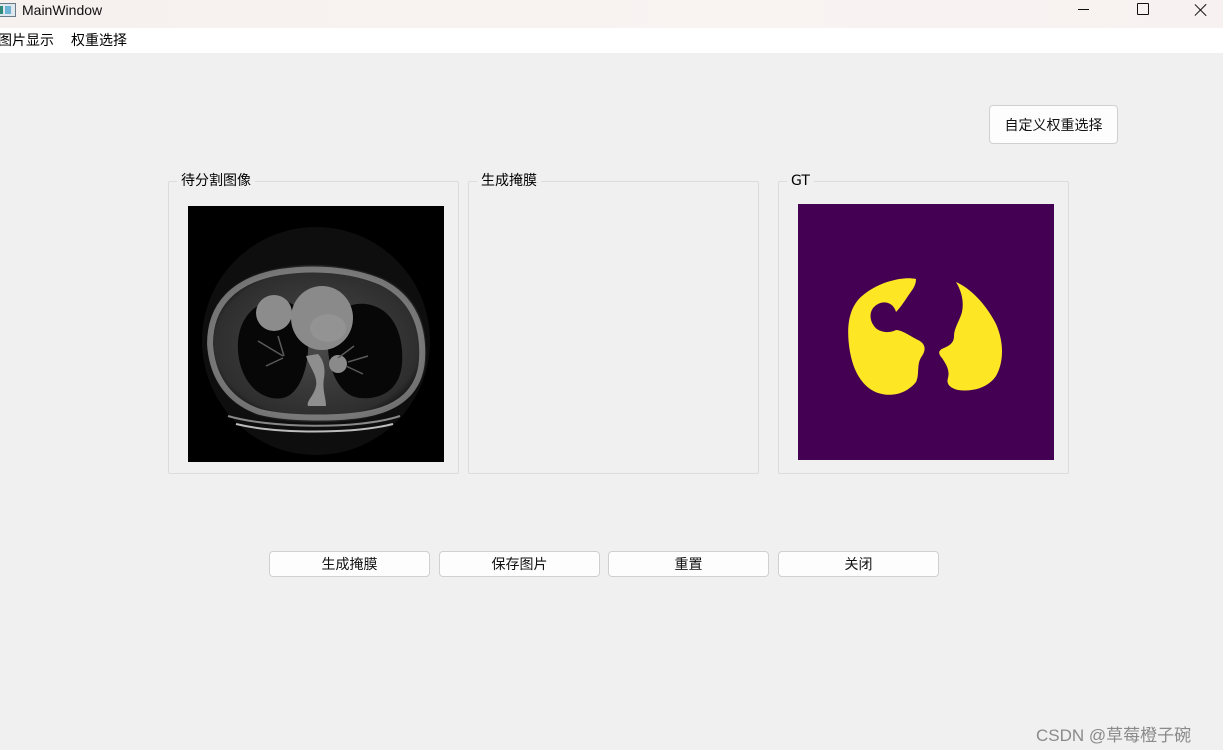 The height and width of the screenshot is (750, 1223). I want to click on ct-scan-image, so click(316, 334).